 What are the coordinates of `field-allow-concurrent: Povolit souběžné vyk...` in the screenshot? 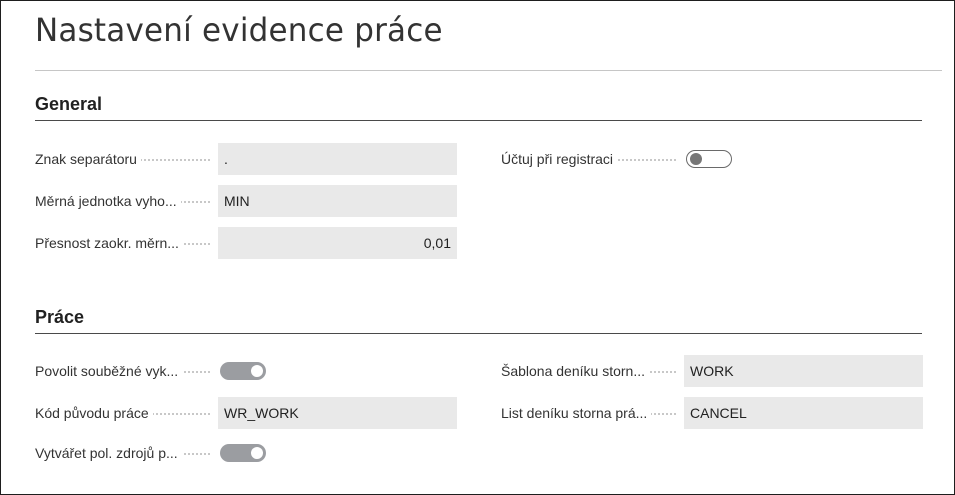 It's located at (150, 371).